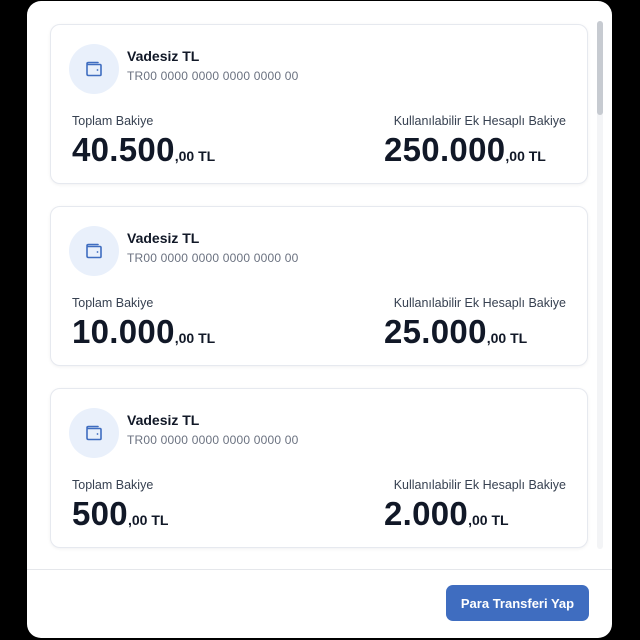 The image size is (640, 640). What do you see at coordinates (445, 149) in the screenshot?
I see `overdraft-balance-integer: 250.000` at bounding box center [445, 149].